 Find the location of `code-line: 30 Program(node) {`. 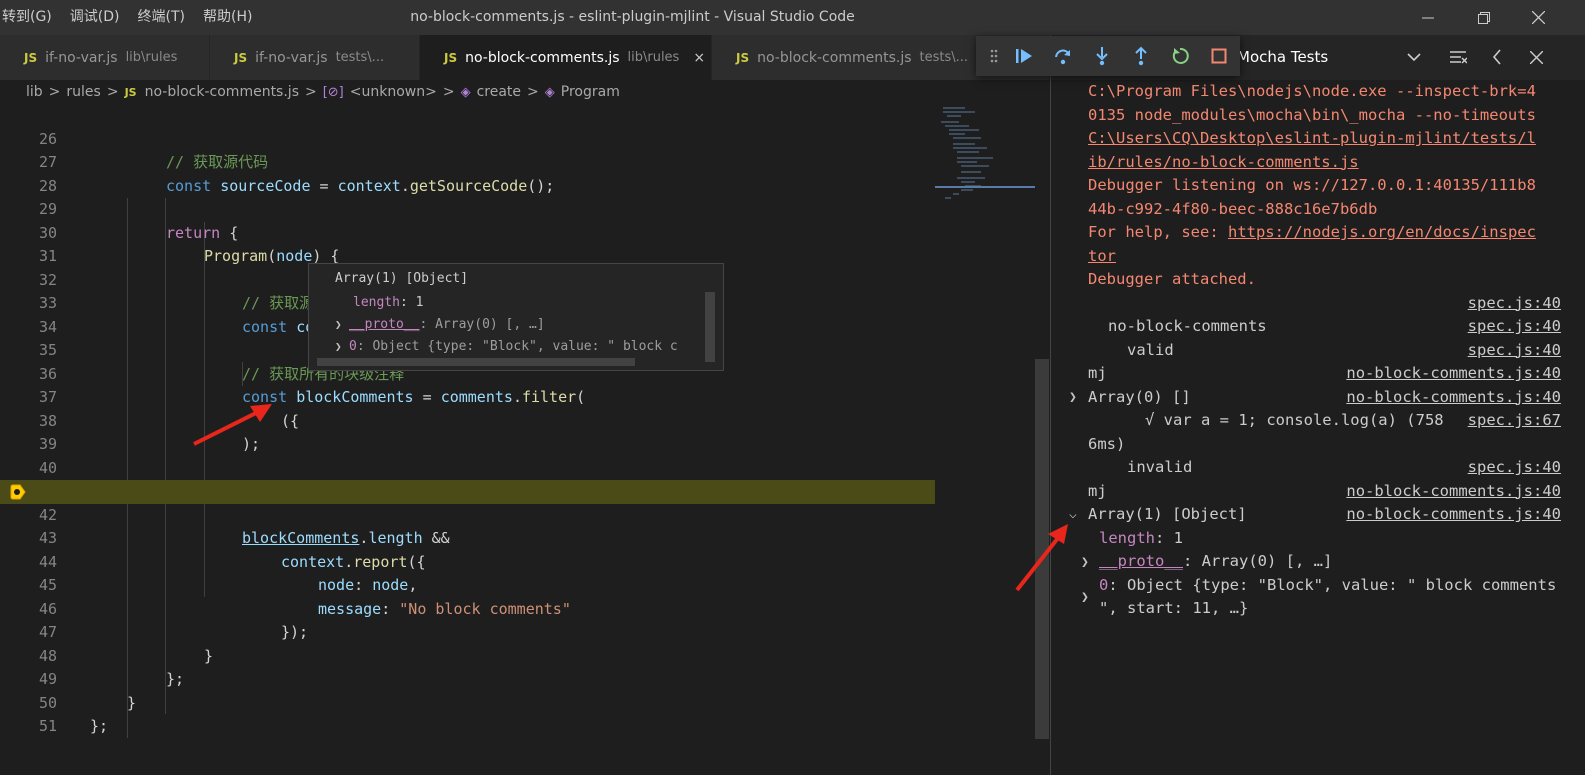

code-line: 30 Program(node) { is located at coordinates (467, 232).